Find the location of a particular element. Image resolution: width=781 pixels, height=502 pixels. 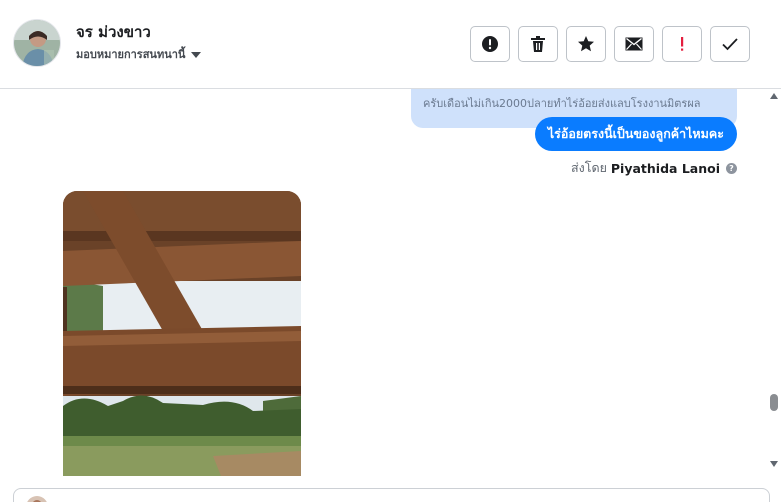

scroll-down-icon is located at coordinates (774, 464).